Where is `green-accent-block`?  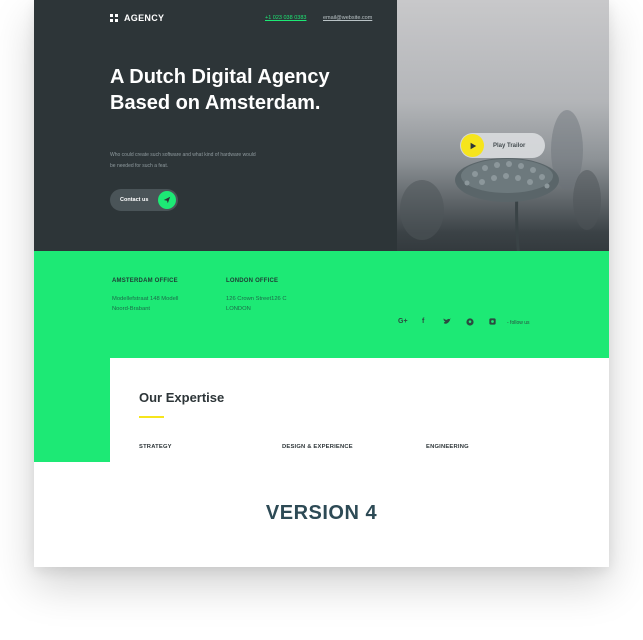
green-accent-block is located at coordinates (72, 410).